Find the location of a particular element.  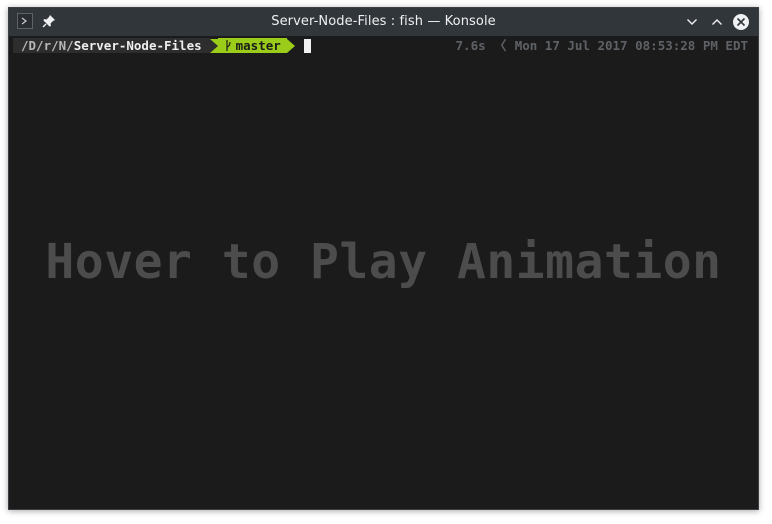

maximize-button is located at coordinates (717, 22).